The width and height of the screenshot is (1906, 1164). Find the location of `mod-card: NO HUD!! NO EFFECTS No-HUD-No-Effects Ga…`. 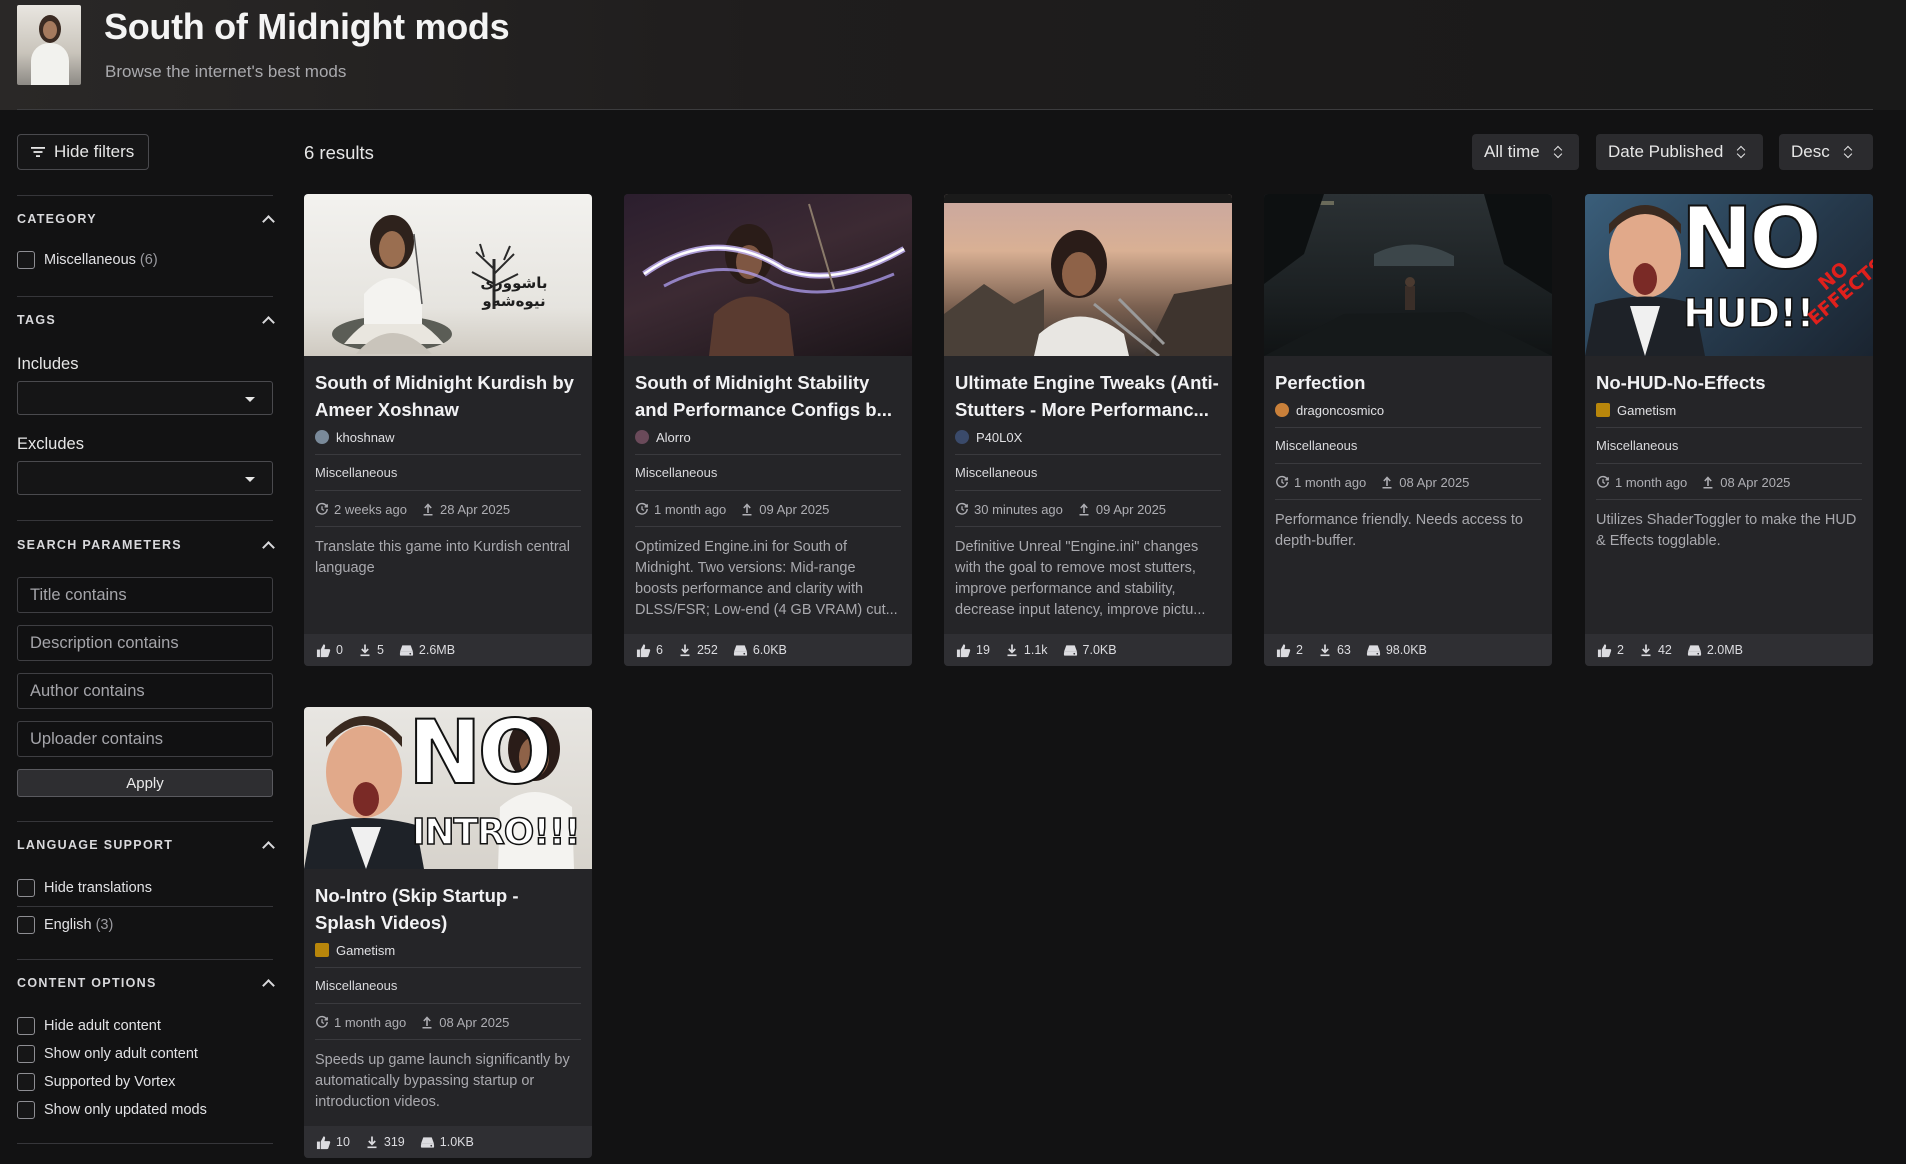

mod-card: NO HUD!! NO EFFECTS No-HUD-No-Effects Ga… is located at coordinates (1729, 430).